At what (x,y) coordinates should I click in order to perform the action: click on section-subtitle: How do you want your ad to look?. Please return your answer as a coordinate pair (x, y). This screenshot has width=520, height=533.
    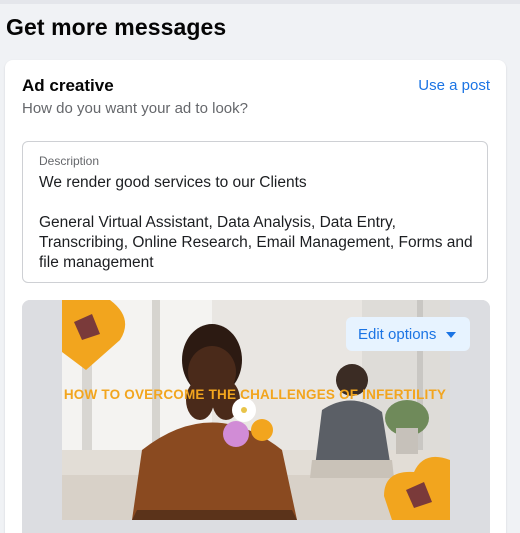
    Looking at the image, I should click on (135, 108).